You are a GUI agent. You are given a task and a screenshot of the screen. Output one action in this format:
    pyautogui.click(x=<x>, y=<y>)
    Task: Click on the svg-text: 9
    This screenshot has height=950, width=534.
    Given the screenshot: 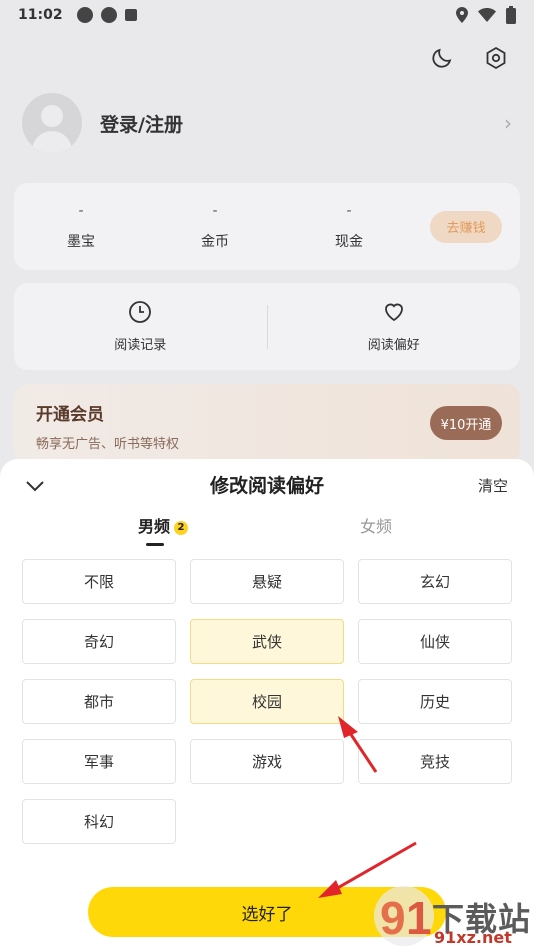 What is the action you would take?
    pyautogui.click(x=393, y=918)
    